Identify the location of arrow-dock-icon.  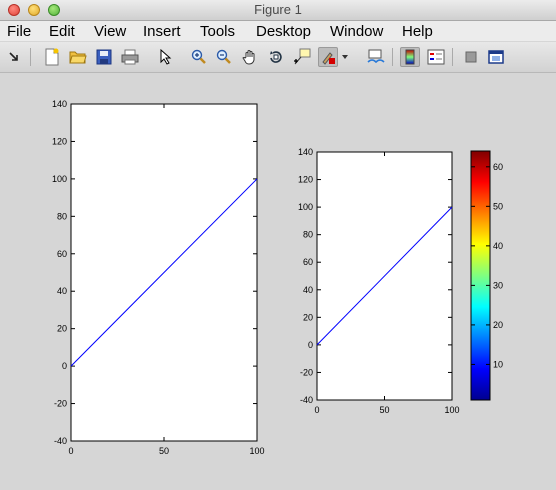
(14, 57).